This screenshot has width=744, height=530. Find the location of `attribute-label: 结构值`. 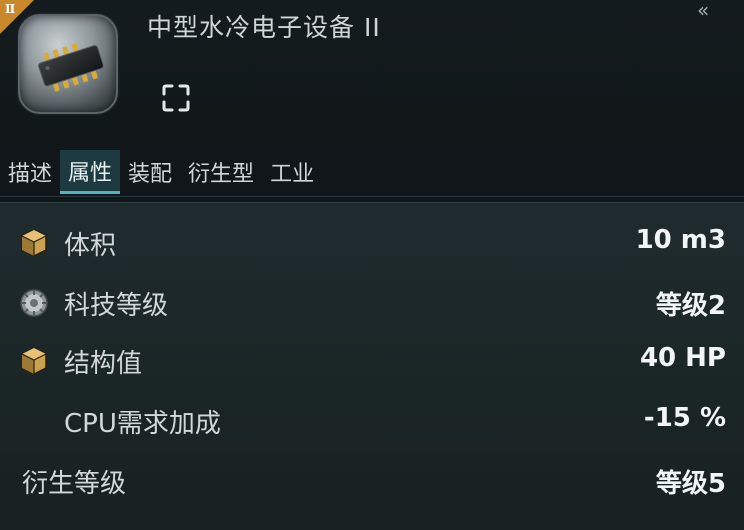

attribute-label: 结构值 is located at coordinates (103, 364).